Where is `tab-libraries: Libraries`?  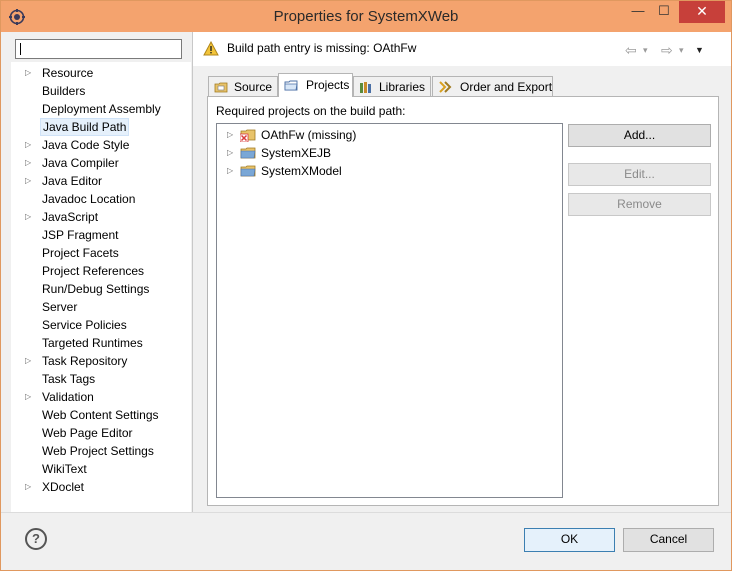
tab-libraries: Libraries is located at coordinates (392, 86).